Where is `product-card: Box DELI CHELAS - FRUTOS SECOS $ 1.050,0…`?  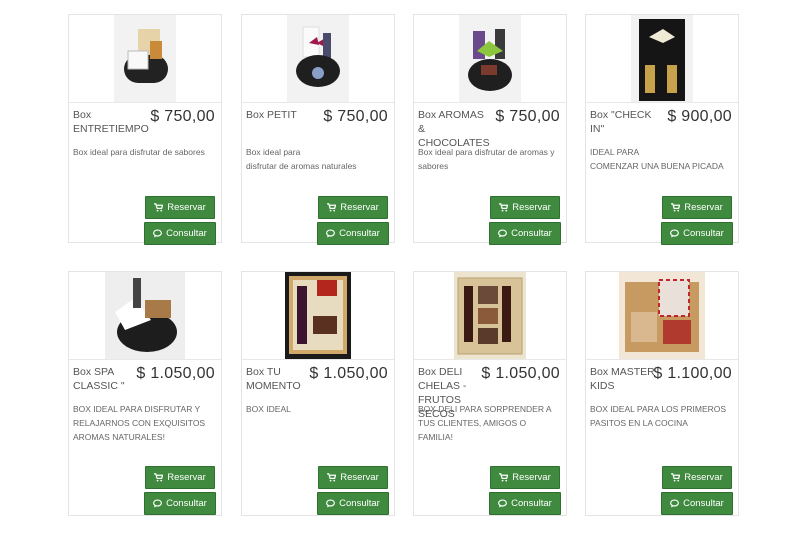
product-card: Box DELI CHELAS - FRUTOS SECOS $ 1.050,0… is located at coordinates (490, 393).